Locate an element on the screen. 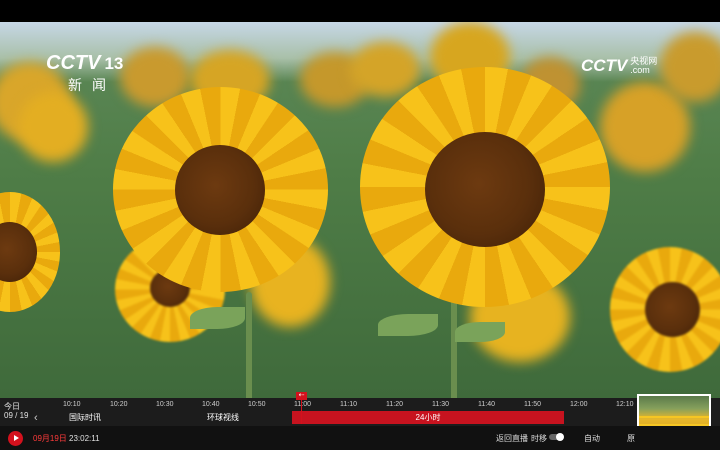 The image size is (720, 450). program-segment-active: 24小时 is located at coordinates (428, 417).